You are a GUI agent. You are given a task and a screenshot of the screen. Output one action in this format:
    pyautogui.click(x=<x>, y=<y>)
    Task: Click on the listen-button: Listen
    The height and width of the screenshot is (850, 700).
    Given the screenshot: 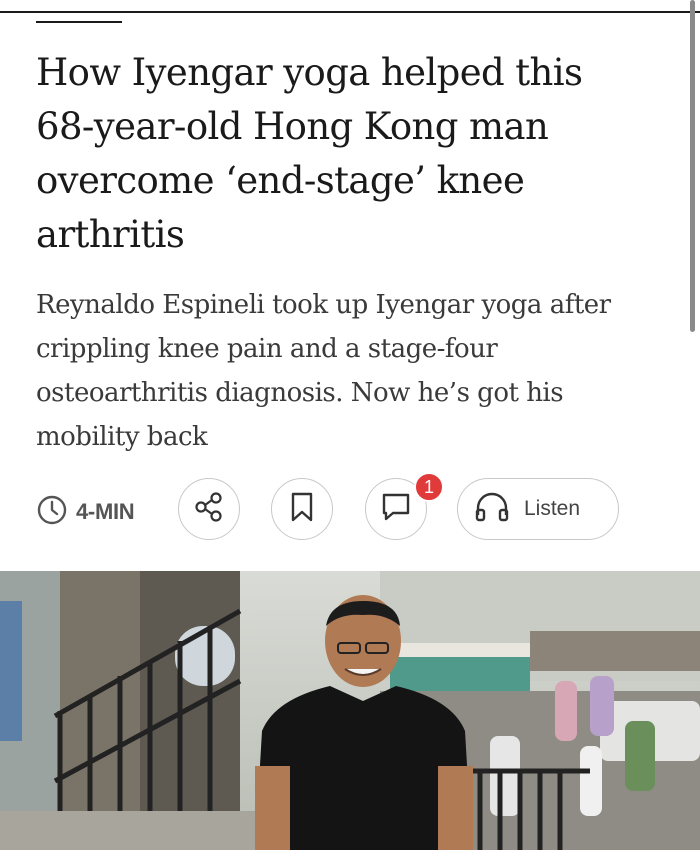 What is the action you would take?
    pyautogui.click(x=538, y=509)
    